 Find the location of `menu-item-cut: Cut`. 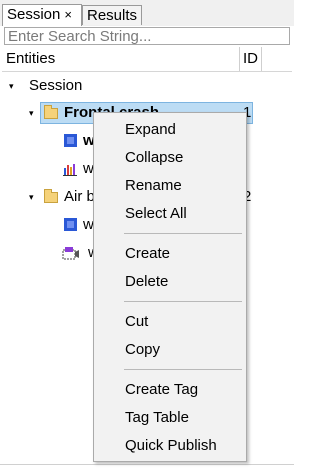

menu-item-cut: Cut is located at coordinates (136, 322).